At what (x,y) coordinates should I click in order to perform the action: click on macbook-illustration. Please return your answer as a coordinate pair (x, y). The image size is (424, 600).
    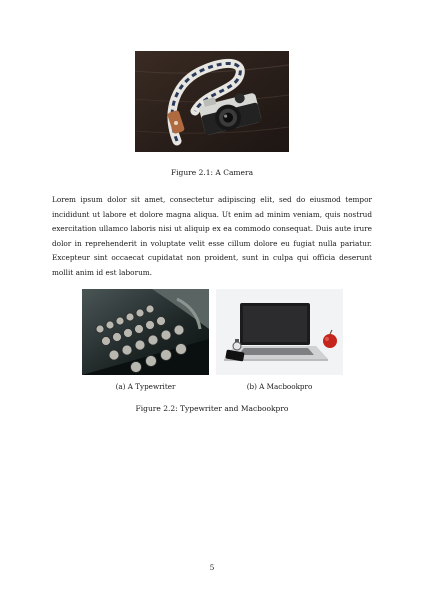
    Looking at the image, I should click on (279, 332).